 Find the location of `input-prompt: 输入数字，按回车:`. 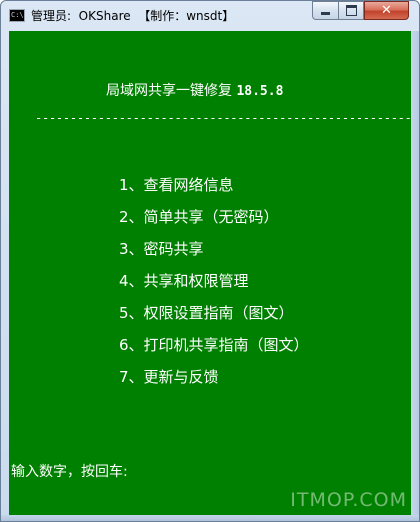

input-prompt: 输入数字，按回车: is located at coordinates (69, 471).